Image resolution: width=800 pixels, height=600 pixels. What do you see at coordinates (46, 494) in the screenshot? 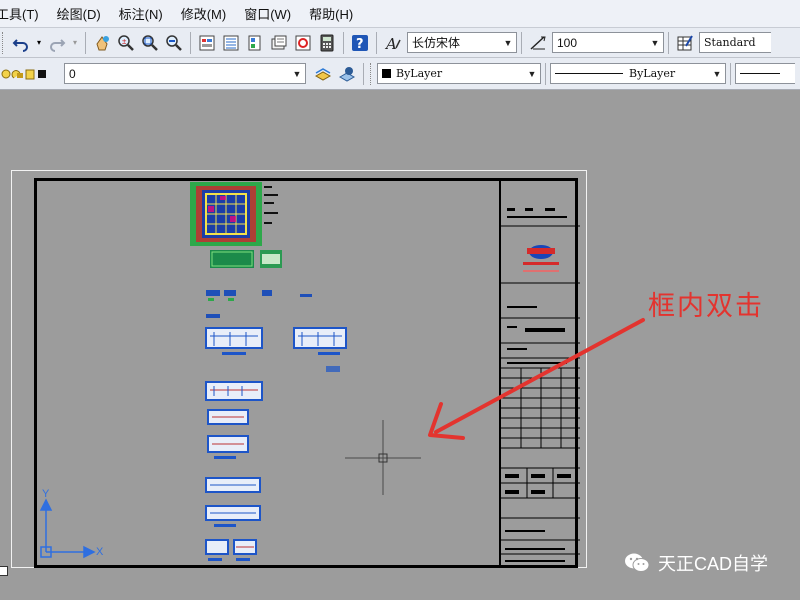
I see `ucs-y-label: Y` at bounding box center [46, 494].